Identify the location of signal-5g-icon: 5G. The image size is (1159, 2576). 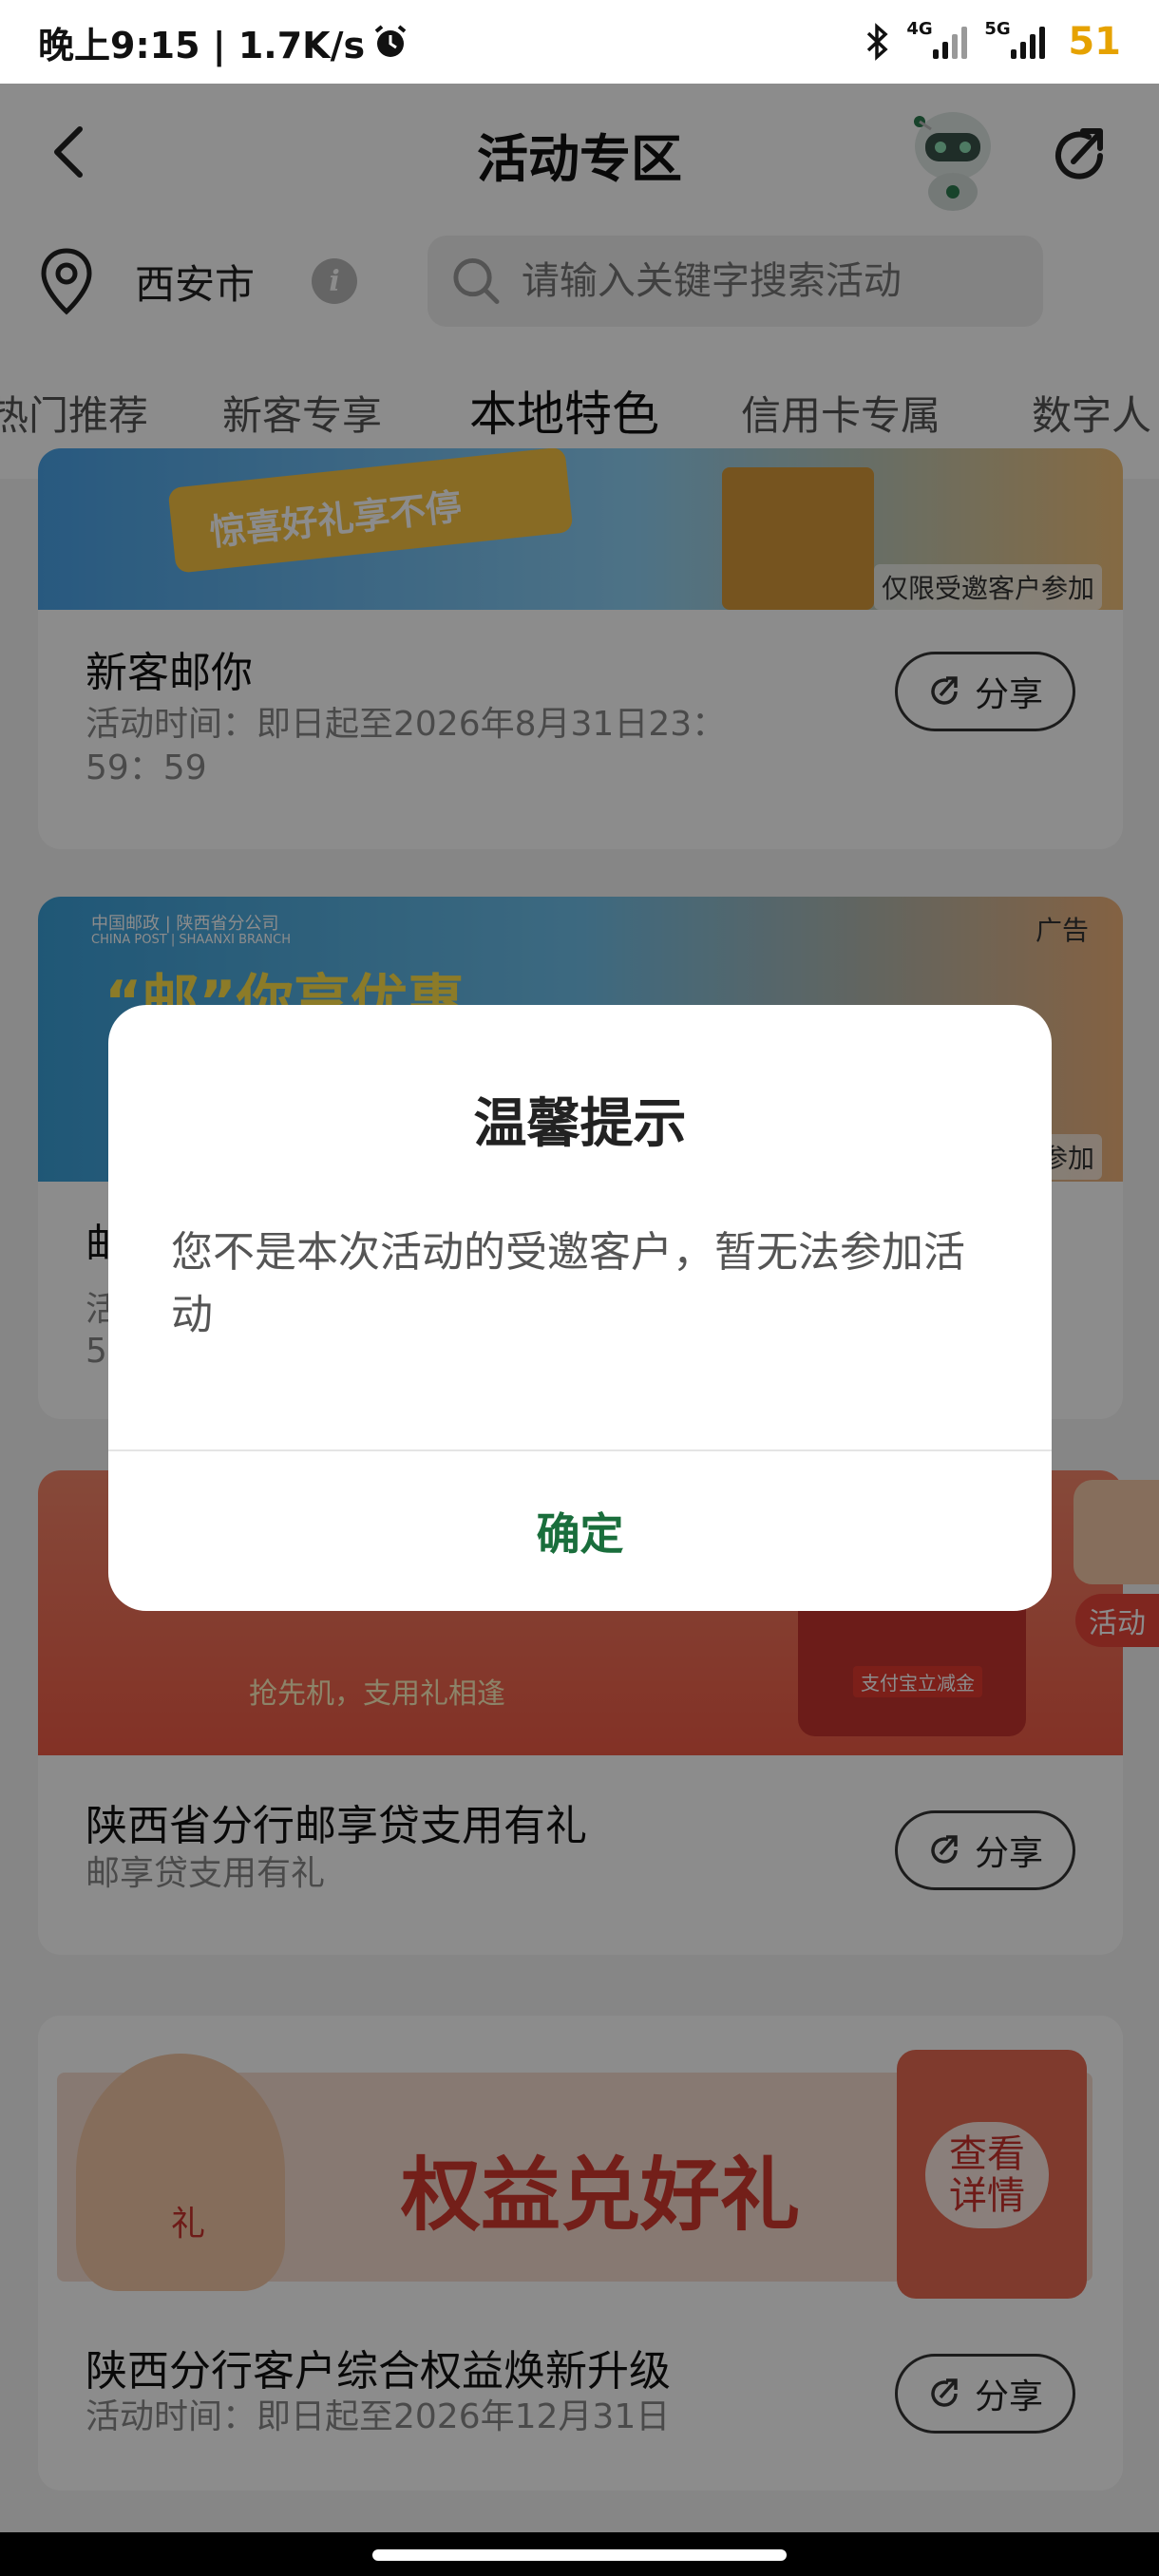
(1015, 39).